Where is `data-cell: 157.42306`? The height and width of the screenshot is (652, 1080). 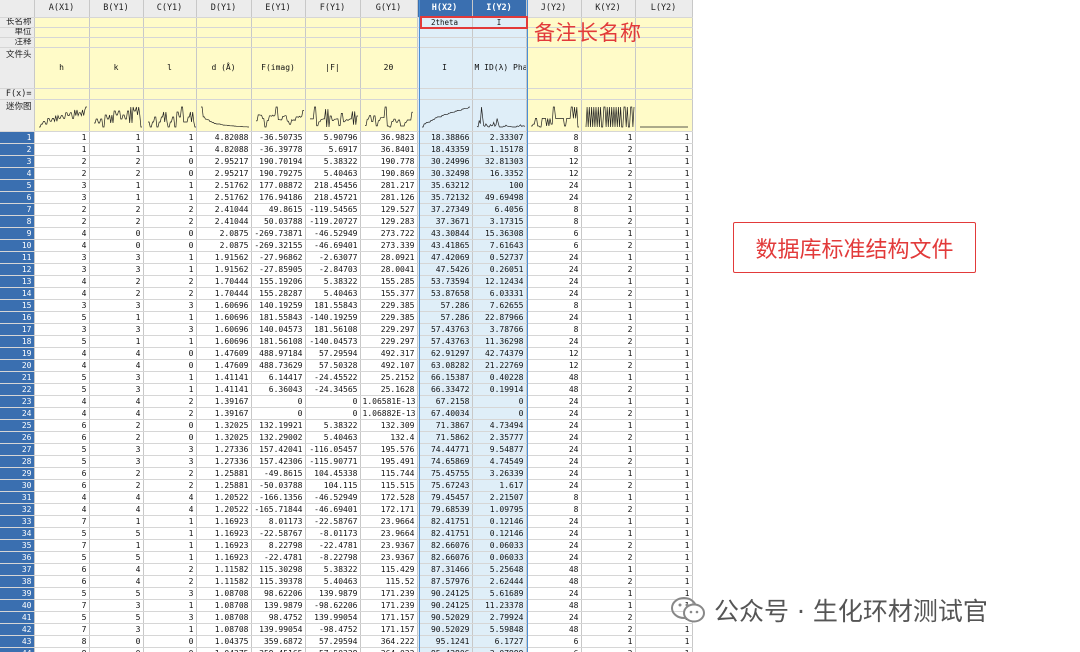 data-cell: 157.42306 is located at coordinates (278, 461).